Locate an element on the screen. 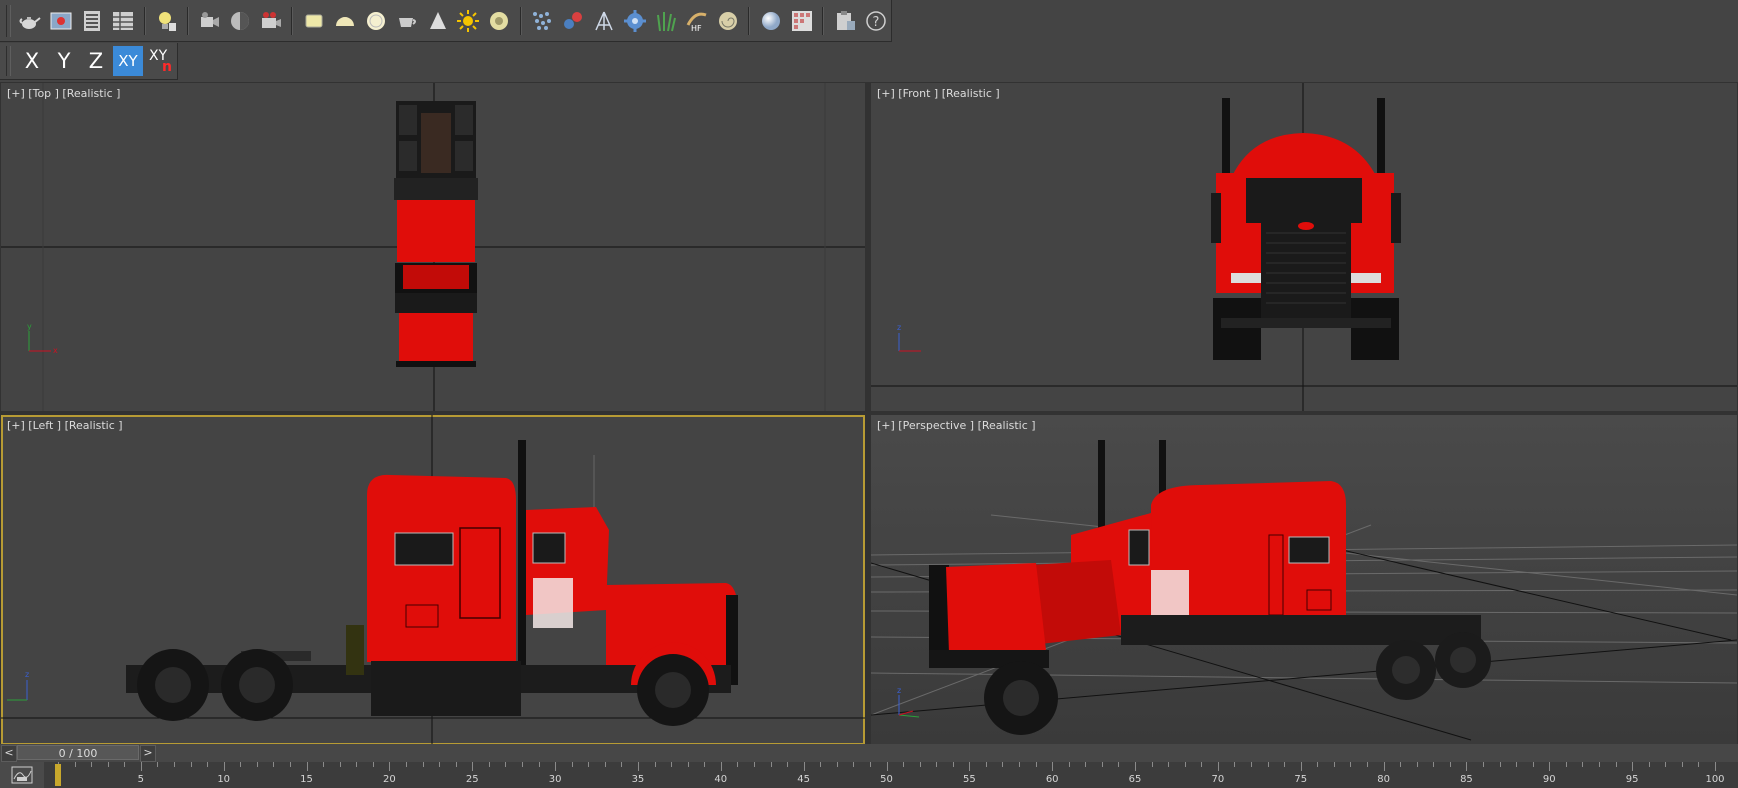  sun-icon is located at coordinates (468, 21).